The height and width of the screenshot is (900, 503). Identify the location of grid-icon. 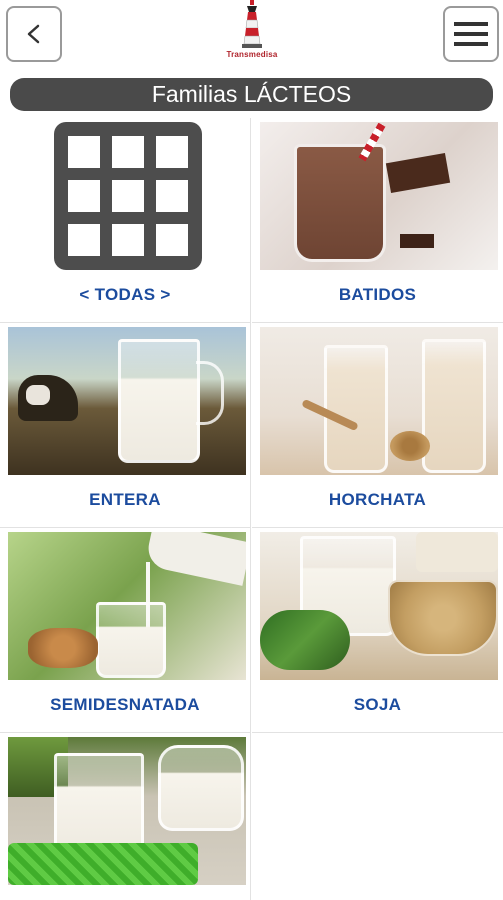
(128, 196).